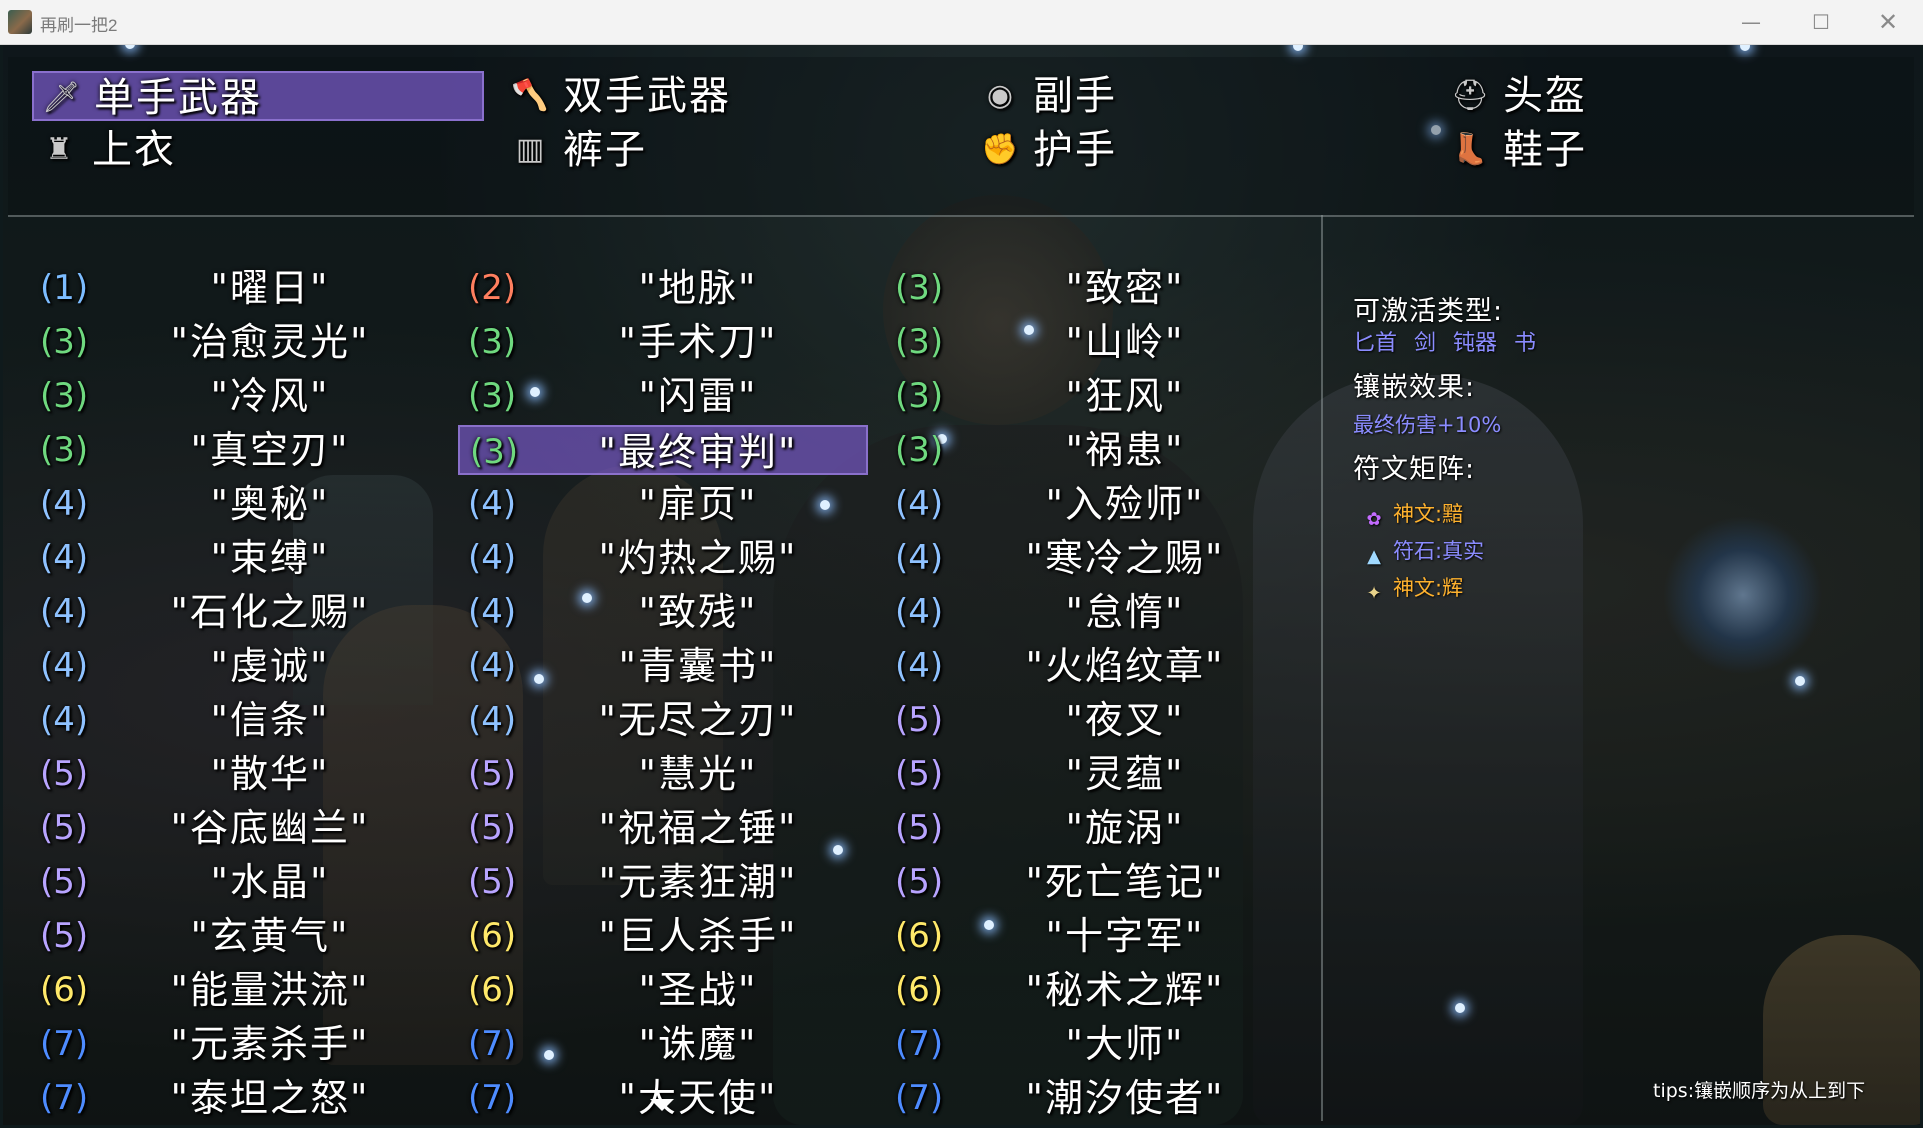 The image size is (1923, 1128). I want to click on window-titlebar: 再刷一把2 — ☐ ✕, so click(961, 22).